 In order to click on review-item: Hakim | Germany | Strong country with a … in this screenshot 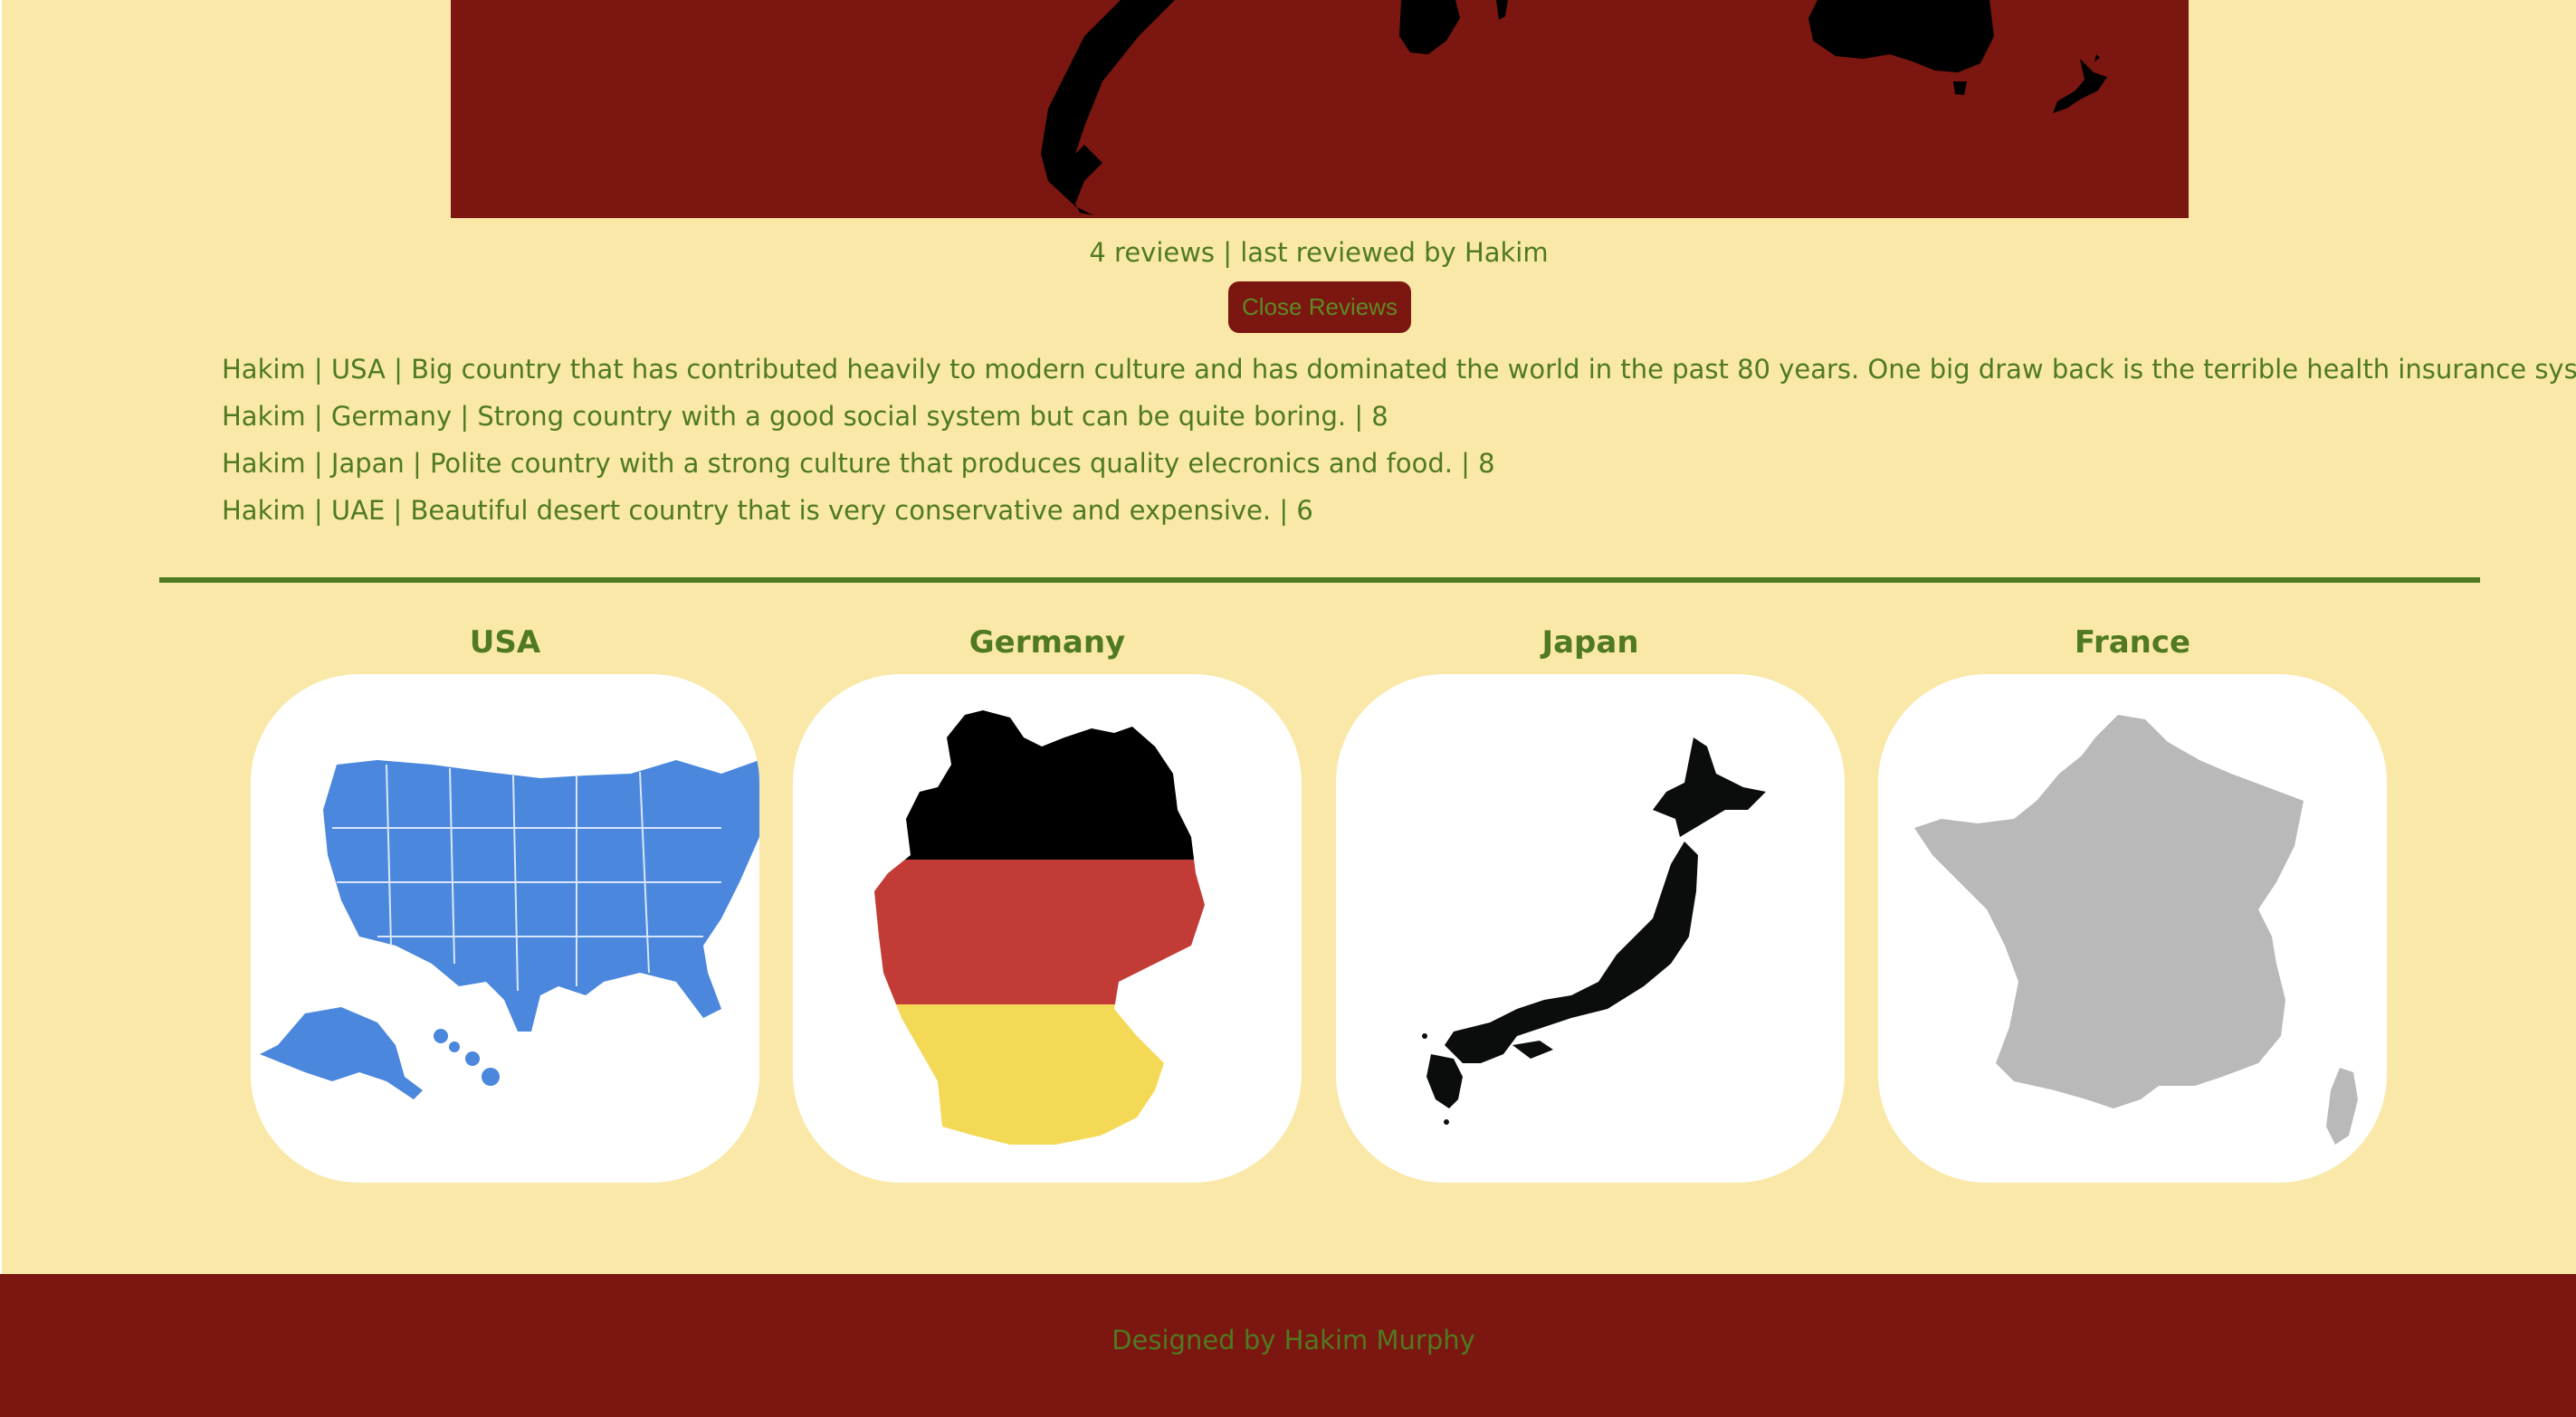, I will do `click(805, 416)`.